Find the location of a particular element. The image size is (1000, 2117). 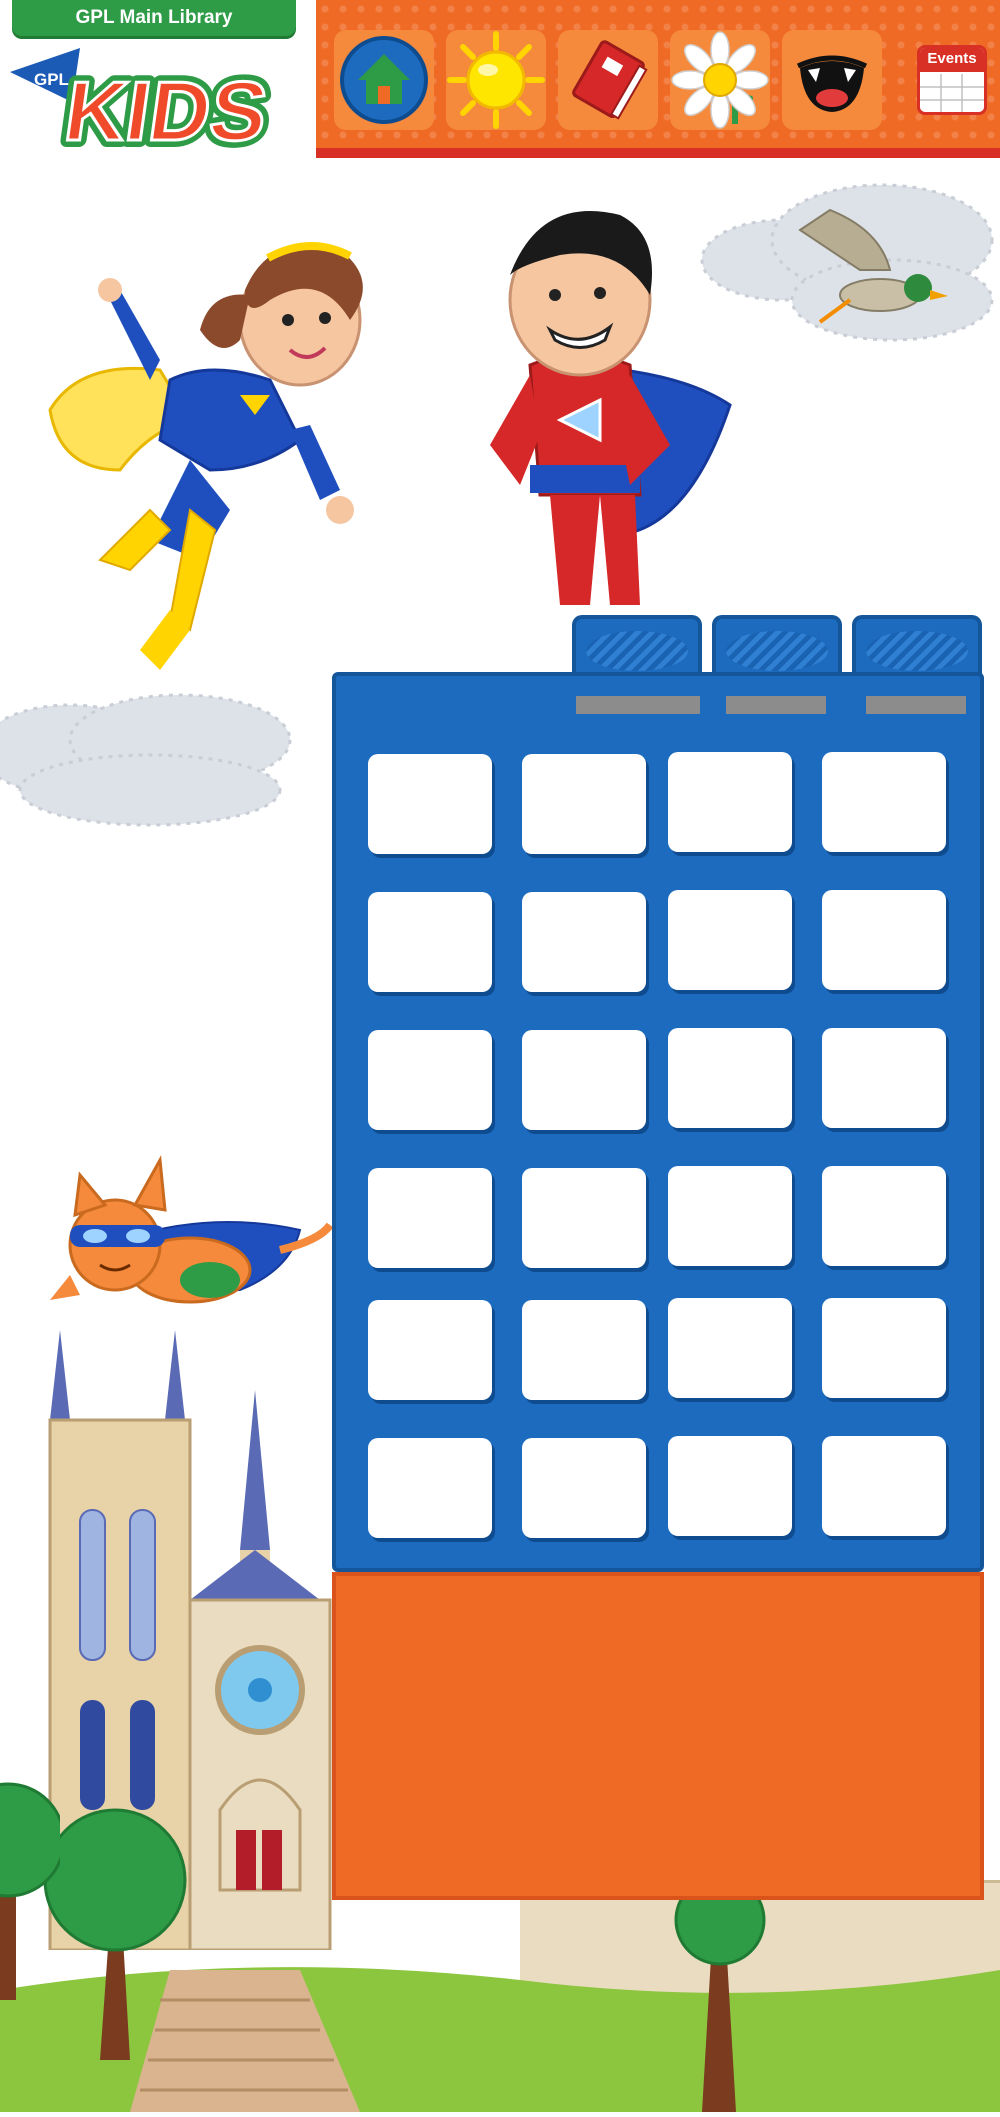

events-label: Events is located at coordinates (952, 60).